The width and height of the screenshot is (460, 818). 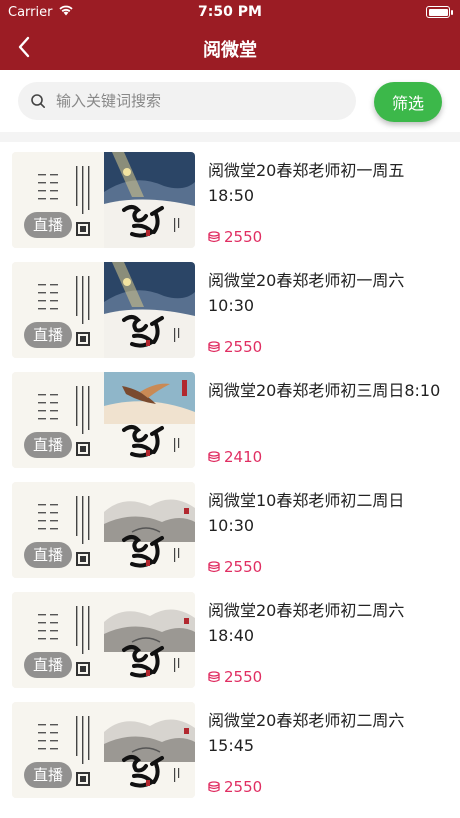 I want to click on status-bar: Carrier 7:50 PM, so click(x=230, y=12).